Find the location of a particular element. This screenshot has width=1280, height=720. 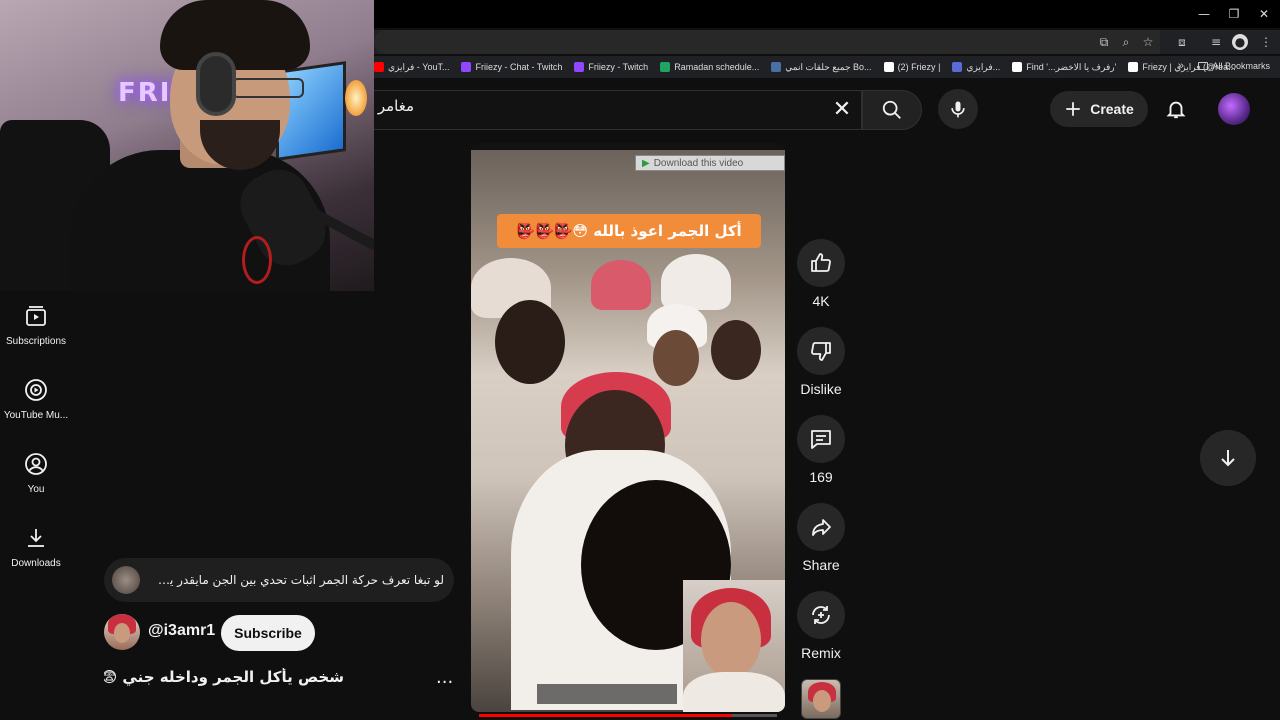

like-button is located at coordinates (821, 263).